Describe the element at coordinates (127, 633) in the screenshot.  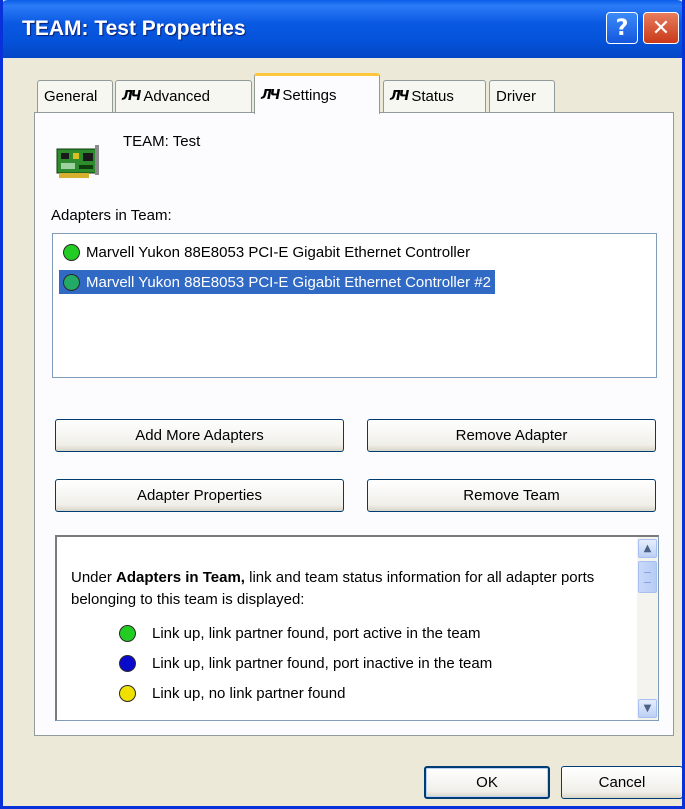
I see `green-status-icon` at that location.